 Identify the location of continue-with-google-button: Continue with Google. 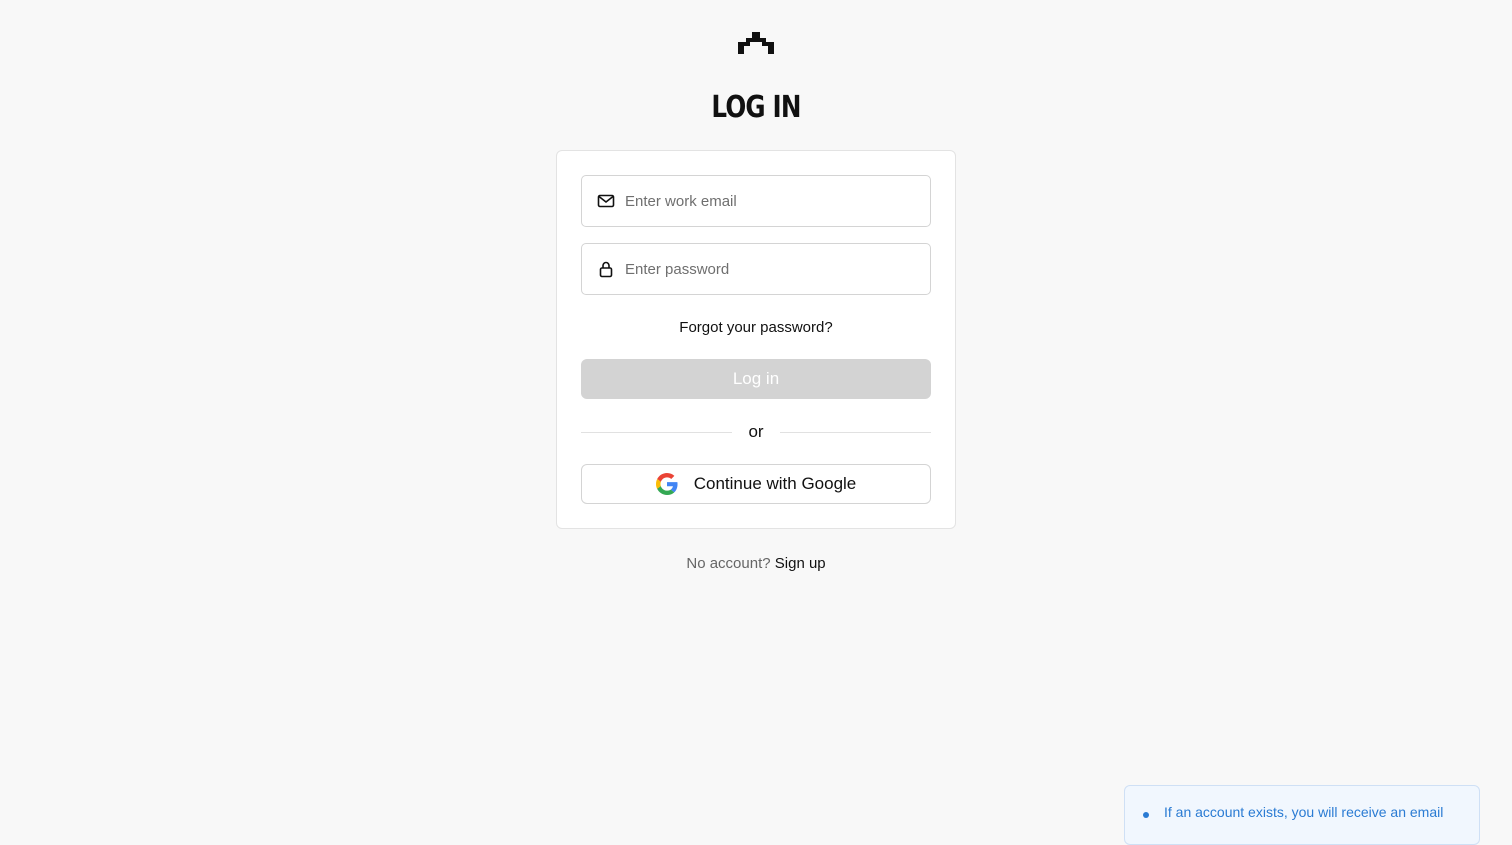
(756, 484).